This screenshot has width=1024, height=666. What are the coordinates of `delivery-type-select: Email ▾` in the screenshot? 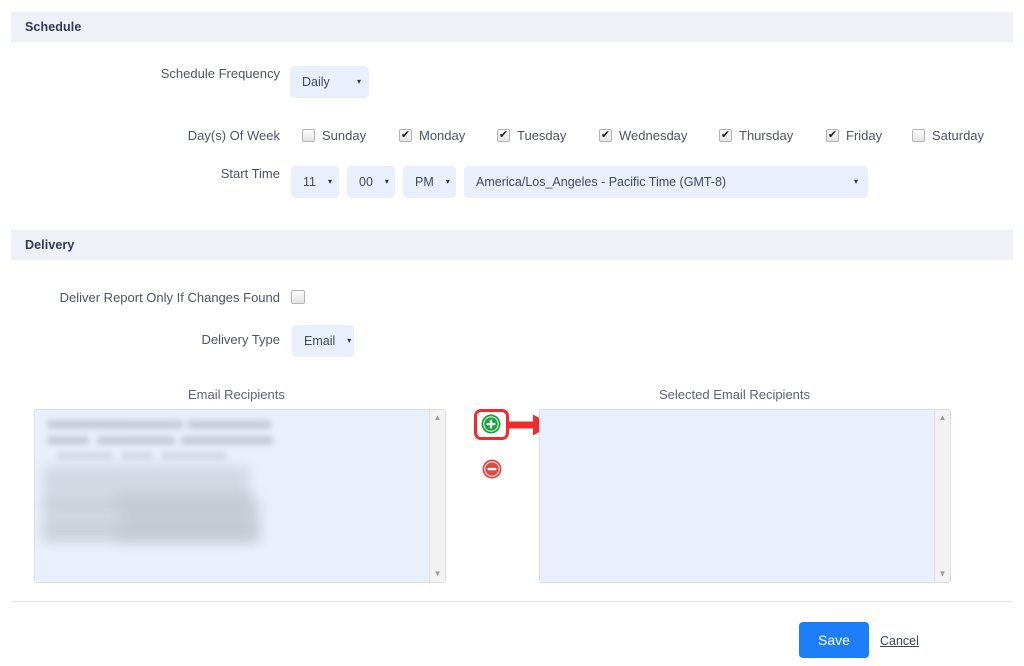 It's located at (323, 341).